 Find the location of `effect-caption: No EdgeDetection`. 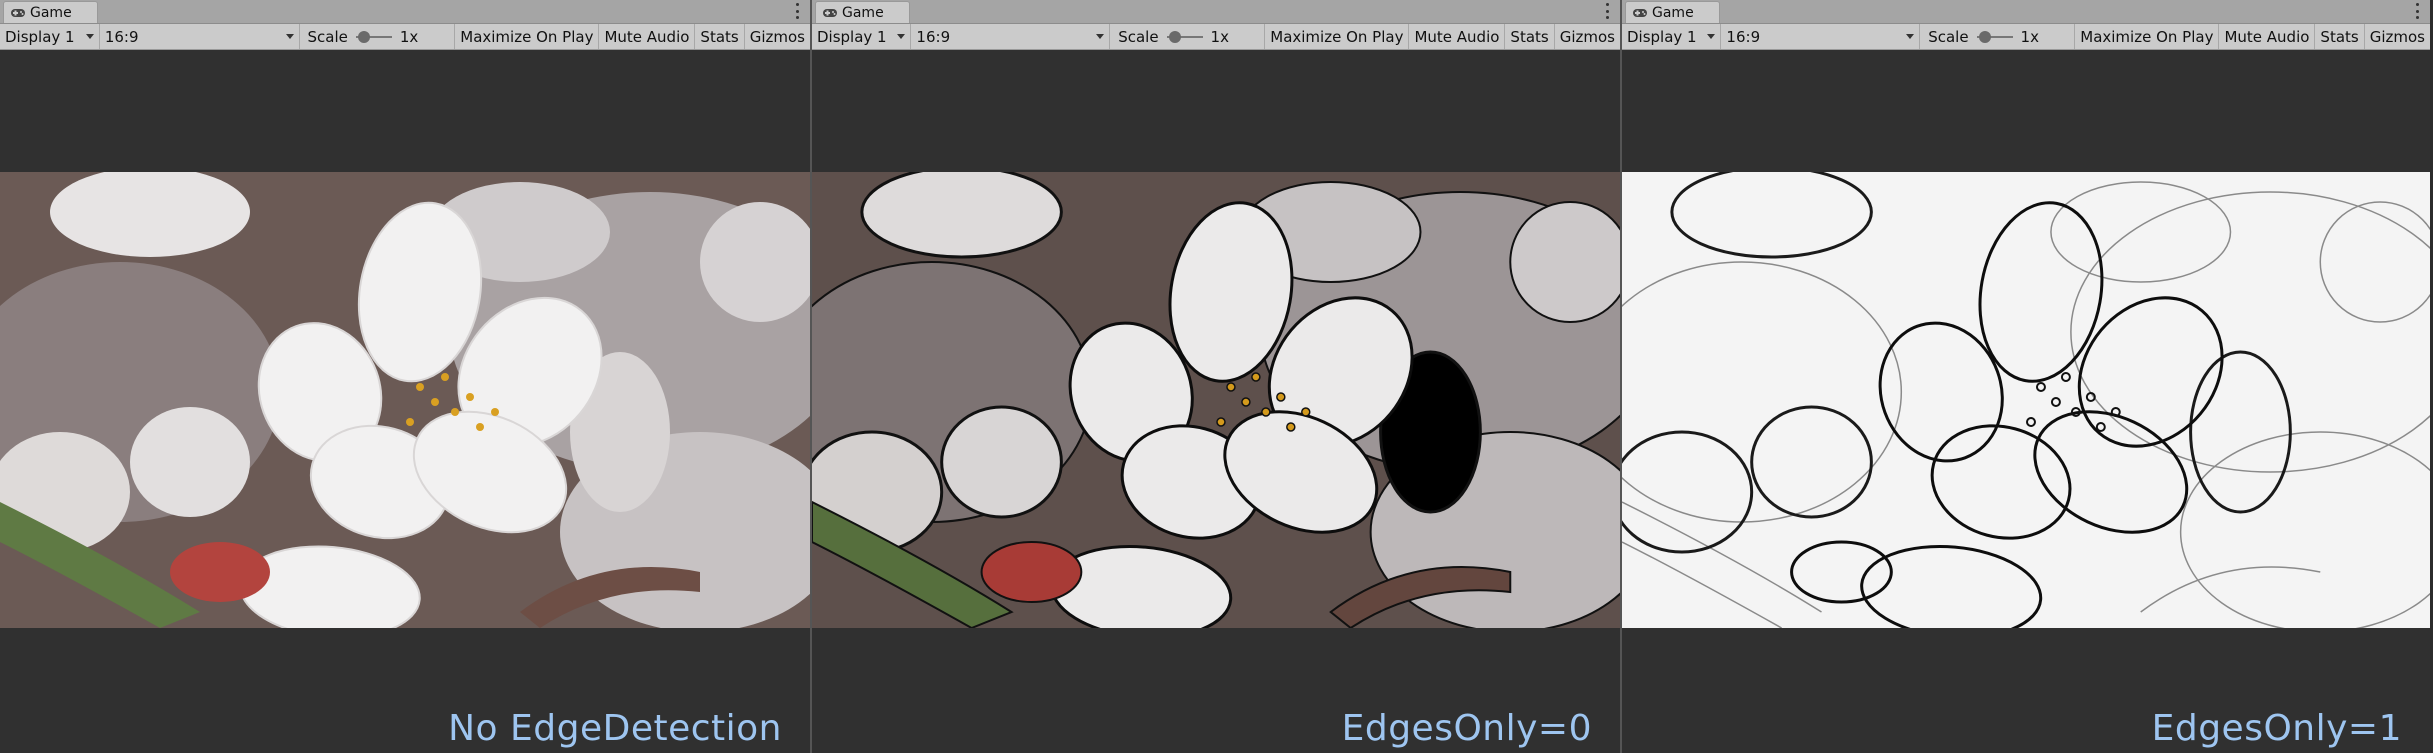

effect-caption: No EdgeDetection is located at coordinates (615, 728).